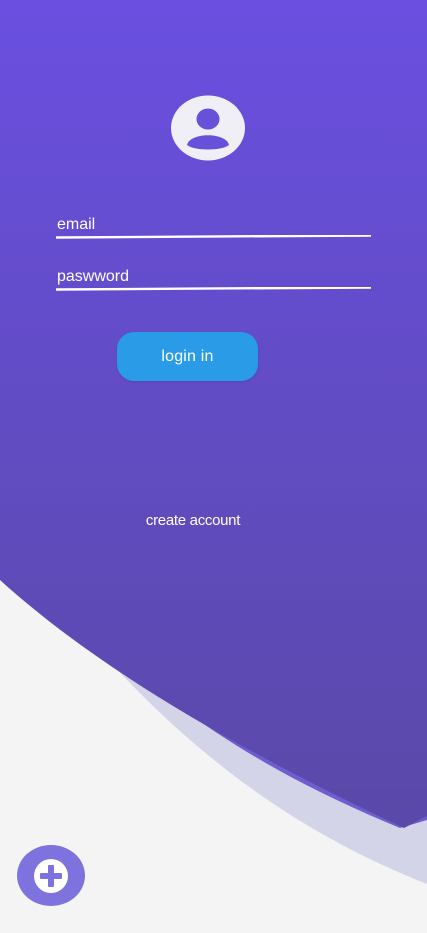  Describe the element at coordinates (187, 356) in the screenshot. I see `login-button: login in` at that location.